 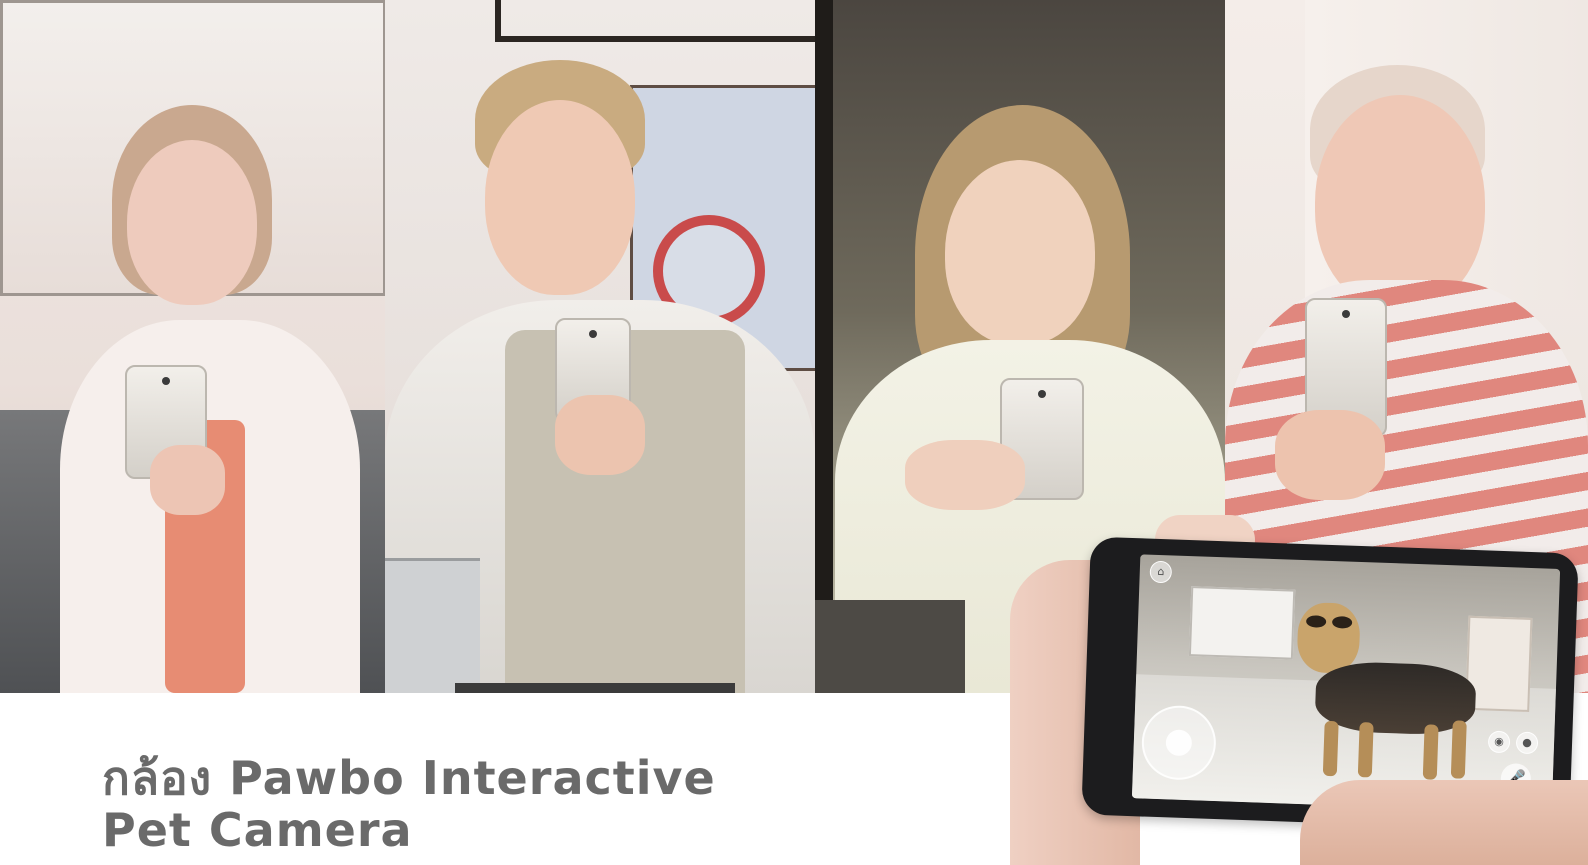 What do you see at coordinates (655, 21) in the screenshot?
I see `picture-frame` at bounding box center [655, 21].